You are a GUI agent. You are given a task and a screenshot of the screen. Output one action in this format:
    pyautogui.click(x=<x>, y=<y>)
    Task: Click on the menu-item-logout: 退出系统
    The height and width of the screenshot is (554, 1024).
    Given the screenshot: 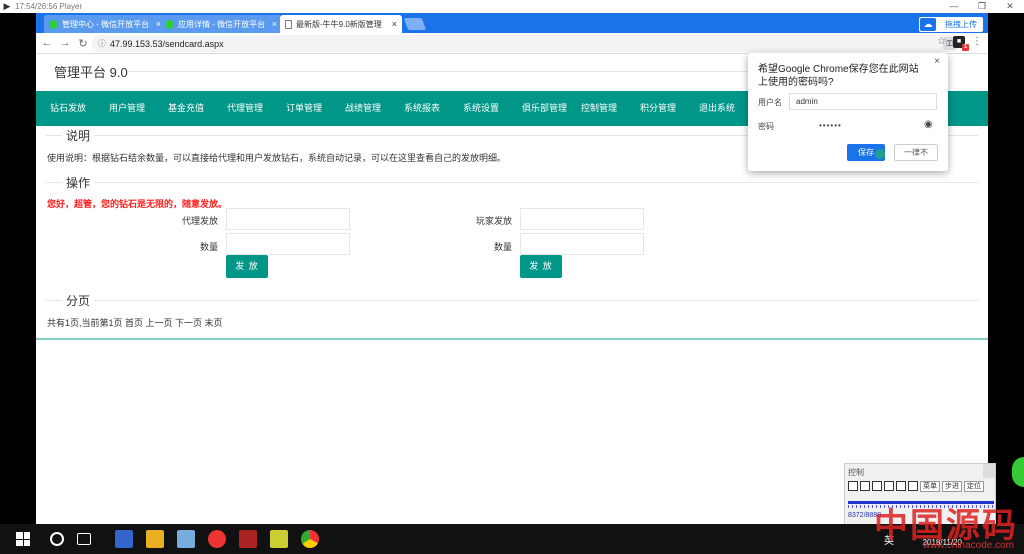 What is the action you would take?
    pyautogui.click(x=721, y=108)
    